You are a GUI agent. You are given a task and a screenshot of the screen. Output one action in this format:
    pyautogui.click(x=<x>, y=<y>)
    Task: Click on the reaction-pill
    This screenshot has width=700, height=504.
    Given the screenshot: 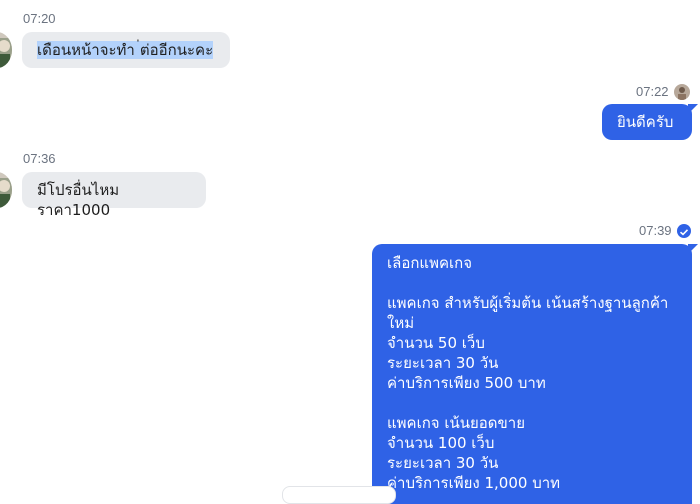 What is the action you would take?
    pyautogui.click(x=339, y=495)
    